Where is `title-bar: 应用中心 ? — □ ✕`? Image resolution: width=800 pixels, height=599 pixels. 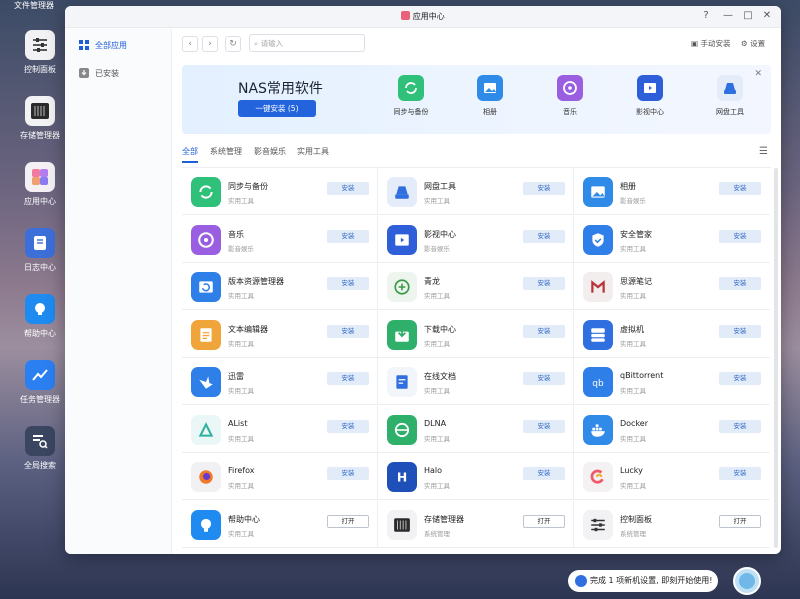
title-bar: 应用中心 ? — □ ✕ is located at coordinates (423, 17).